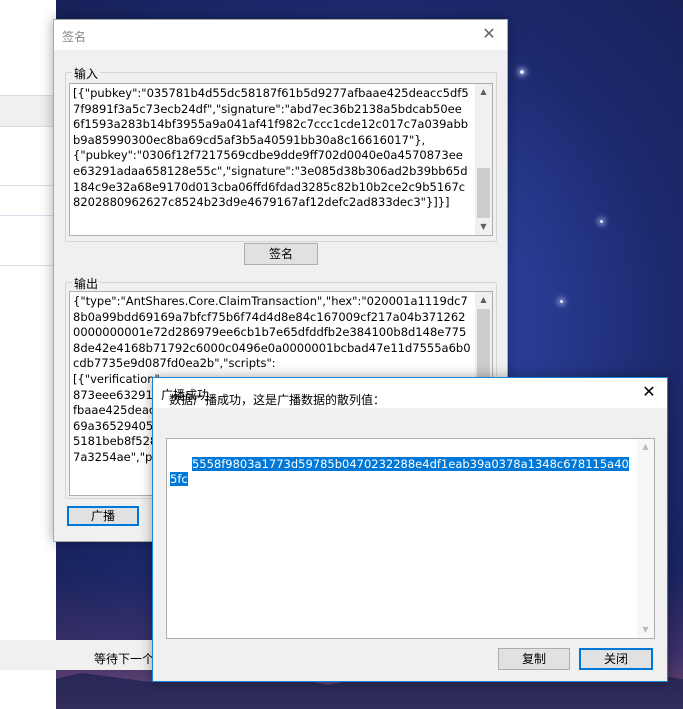 The image size is (683, 709). What do you see at coordinates (103, 516) in the screenshot?
I see `broadcast-button: 广播` at bounding box center [103, 516].